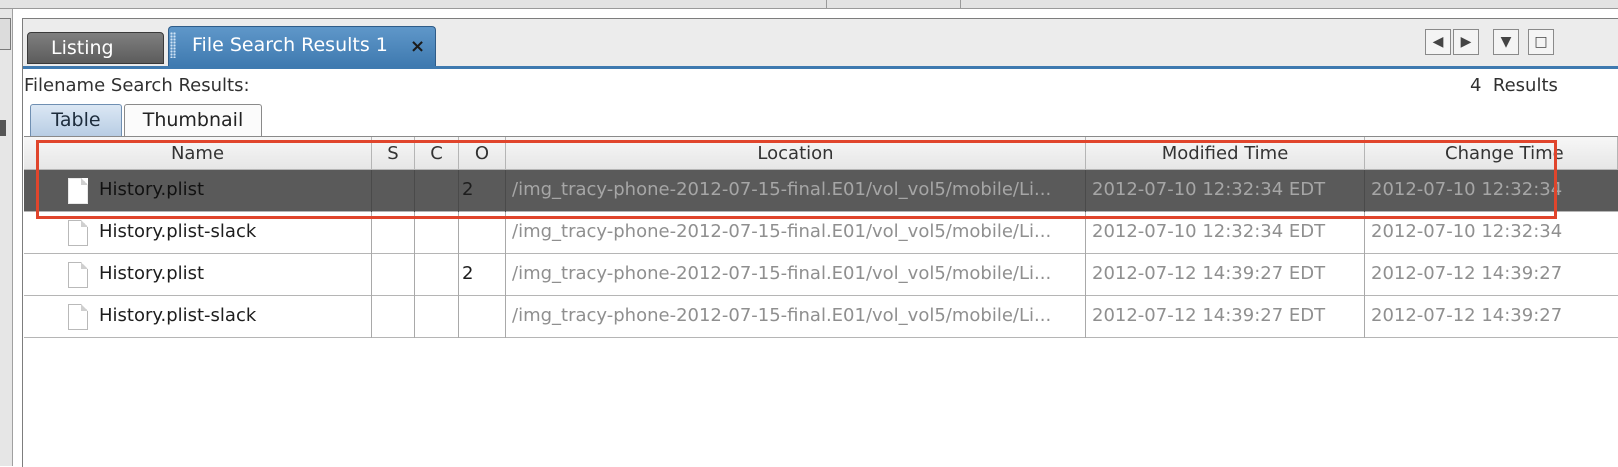 This screenshot has height=467, width=1618. Describe the element at coordinates (290, 45) in the screenshot. I see `tab-file-search-results-label: File Search Results 1` at that location.